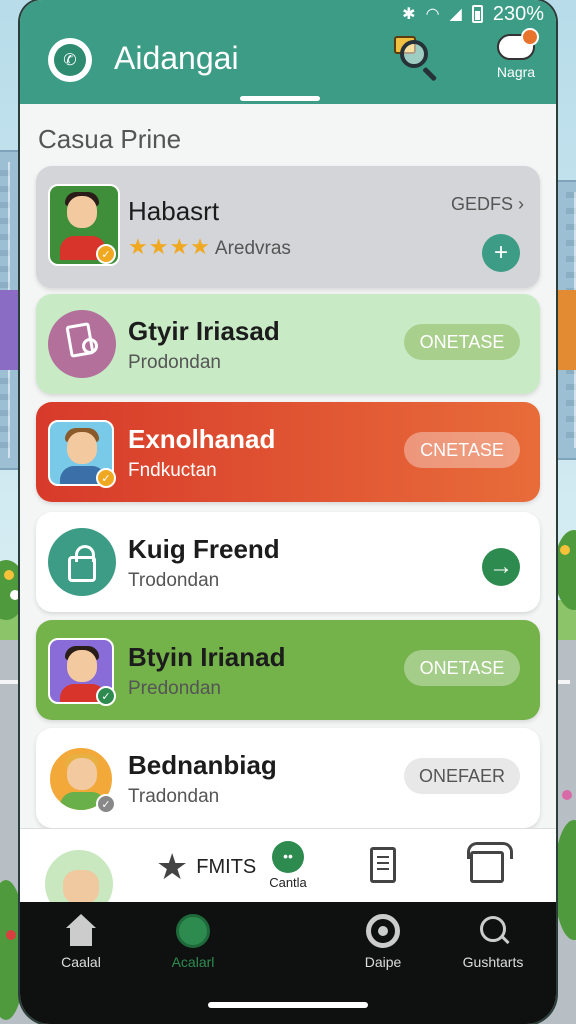 The image size is (576, 1024). I want to click on contact-name: Bednanbiag, so click(202, 765).